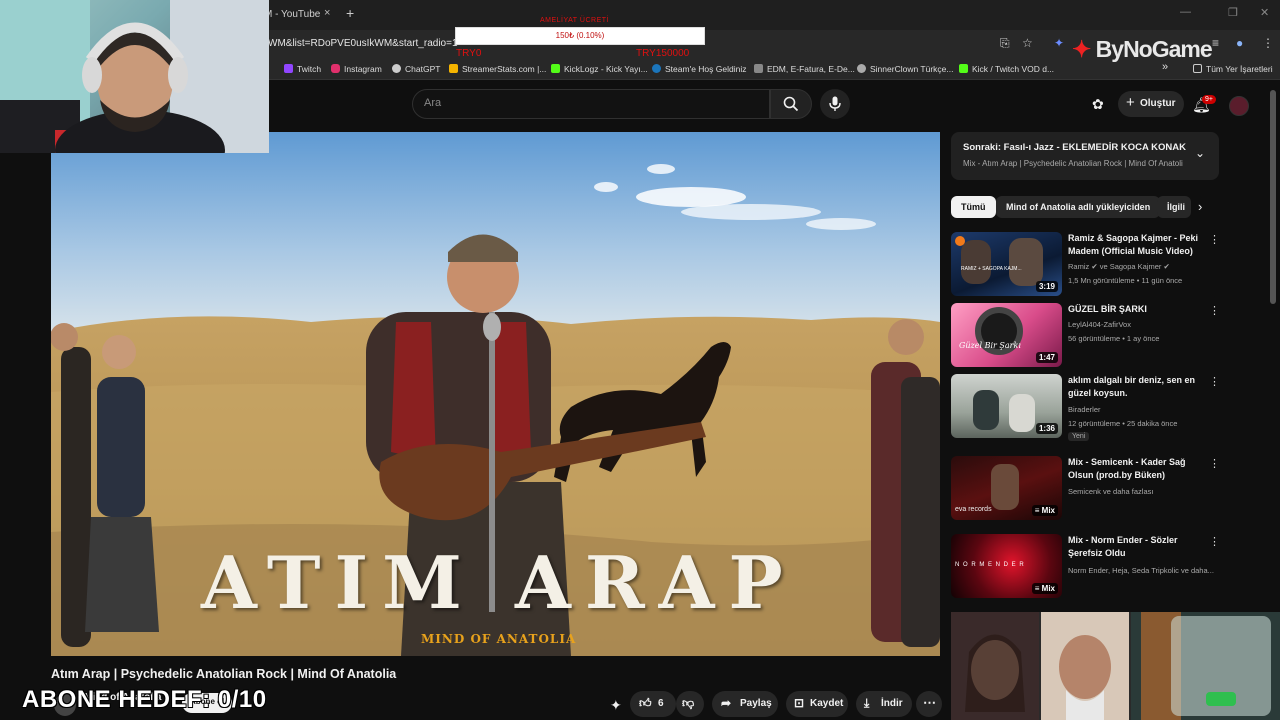 The image size is (1280, 720). Describe the element at coordinates (580, 35) in the screenshot. I see `donation-progress-text: 150₺ (0.10%)` at that location.